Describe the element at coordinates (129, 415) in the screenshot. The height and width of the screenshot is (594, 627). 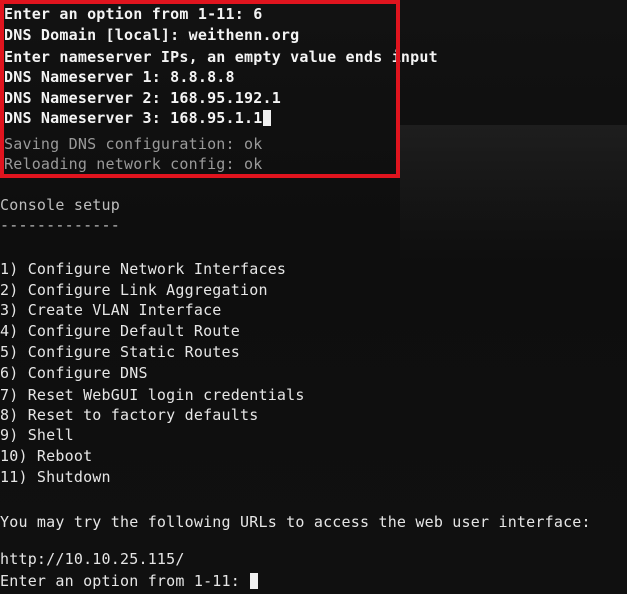
I see `menu-item-reset-factory-defaults: 8) Reset to factory defaults` at that location.